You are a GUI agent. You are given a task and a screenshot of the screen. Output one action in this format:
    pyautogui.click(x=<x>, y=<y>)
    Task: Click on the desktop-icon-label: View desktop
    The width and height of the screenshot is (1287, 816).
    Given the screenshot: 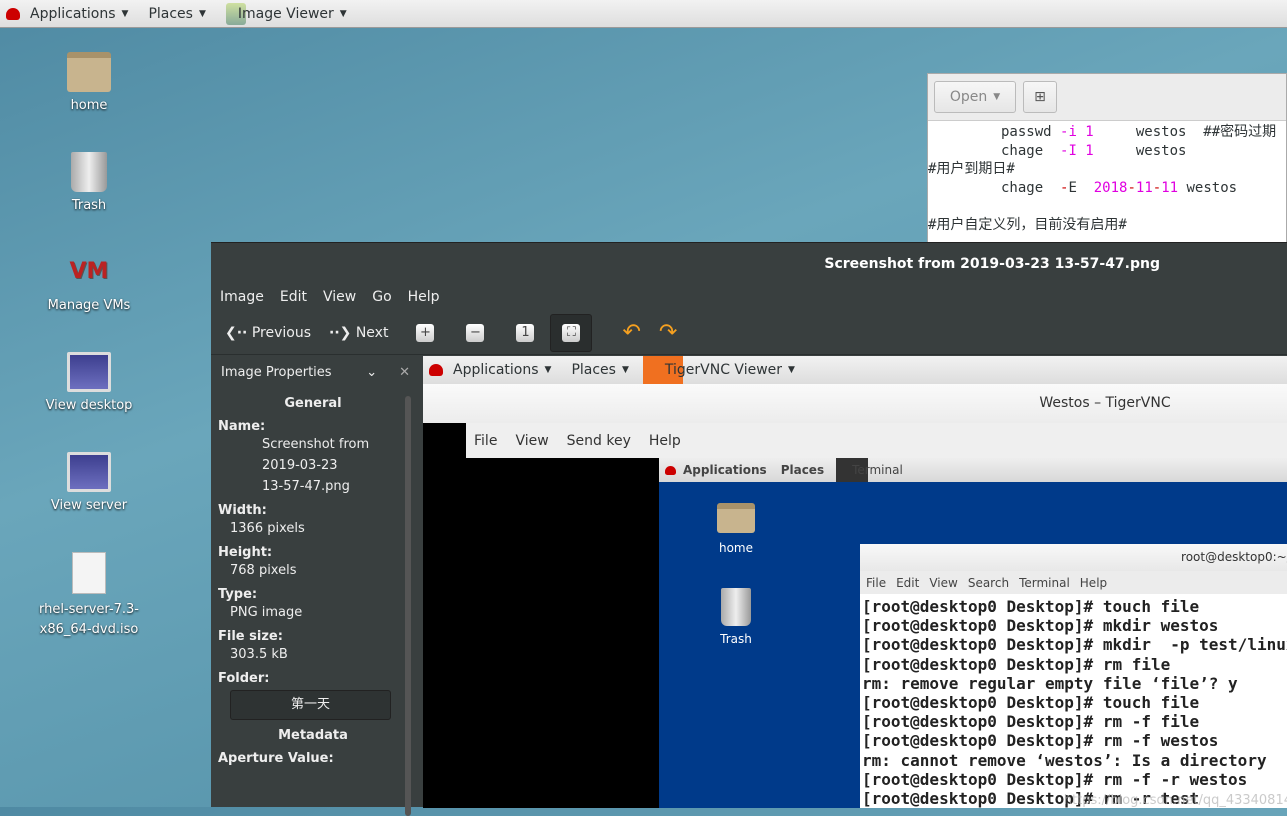 What is the action you would take?
    pyautogui.click(x=89, y=405)
    